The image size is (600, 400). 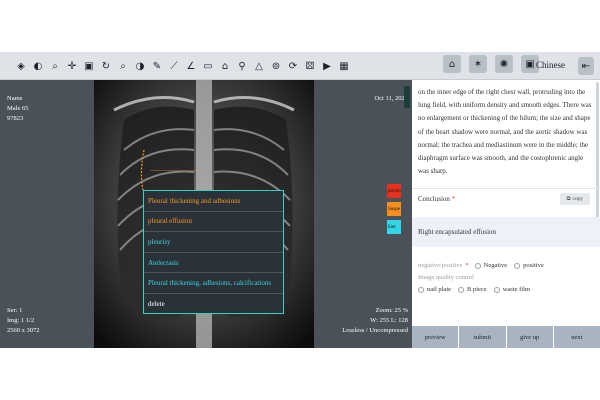 What do you see at coordinates (213, 201) in the screenshot?
I see `menu-item-0: Pleural thickening and adhesions` at bounding box center [213, 201].